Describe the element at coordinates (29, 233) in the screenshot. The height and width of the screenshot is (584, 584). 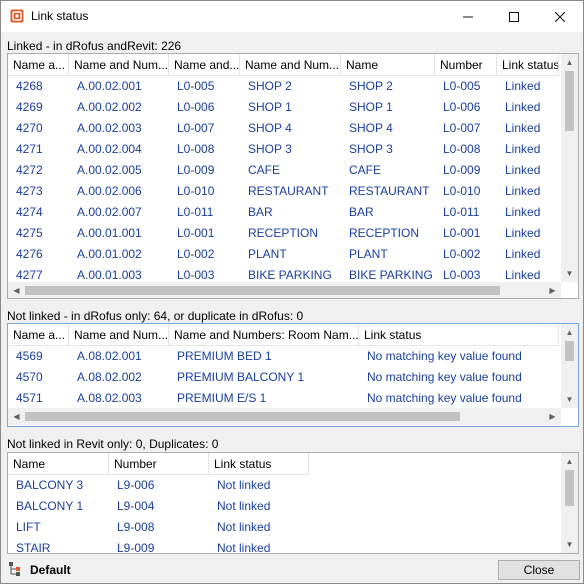
I see `table-cell: 4275` at that location.